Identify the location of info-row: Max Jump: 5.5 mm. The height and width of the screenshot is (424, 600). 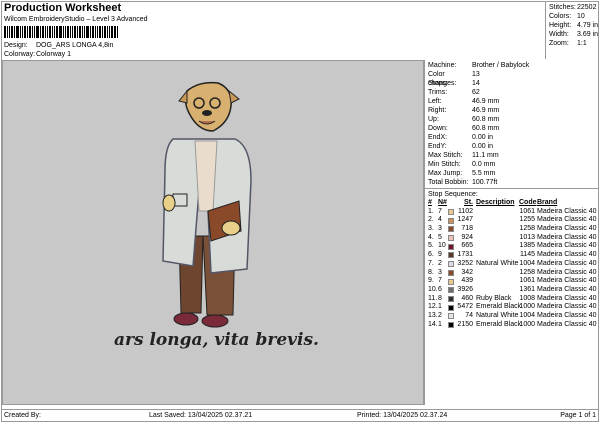
(513, 173).